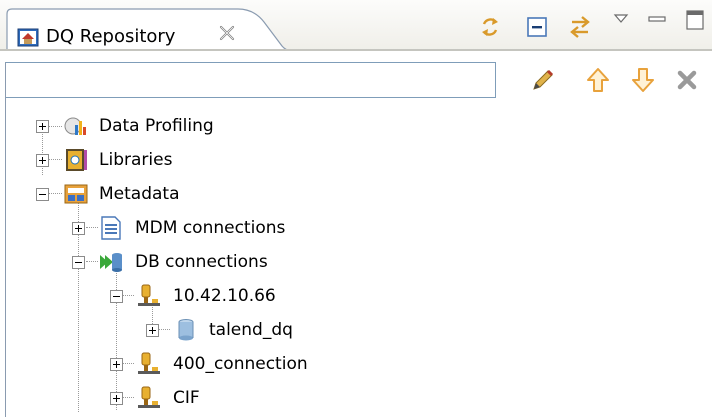 The height and width of the screenshot is (417, 712). I want to click on tree-item-talend-dq: talend_dq, so click(356, 330).